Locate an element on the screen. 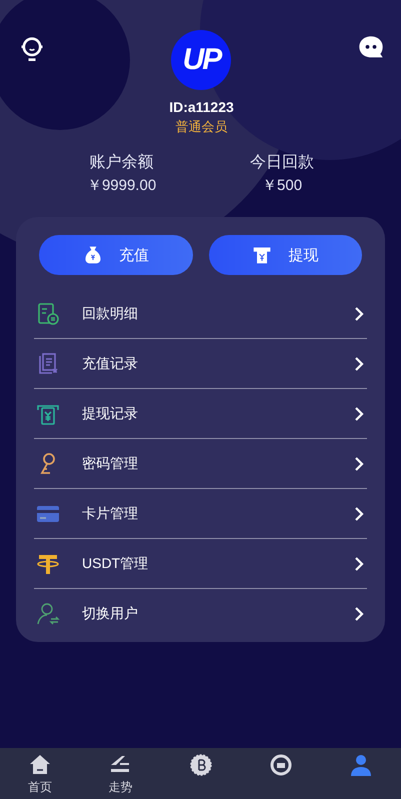 The image size is (401, 799). menu-item: 卡片管理 is located at coordinates (200, 514).